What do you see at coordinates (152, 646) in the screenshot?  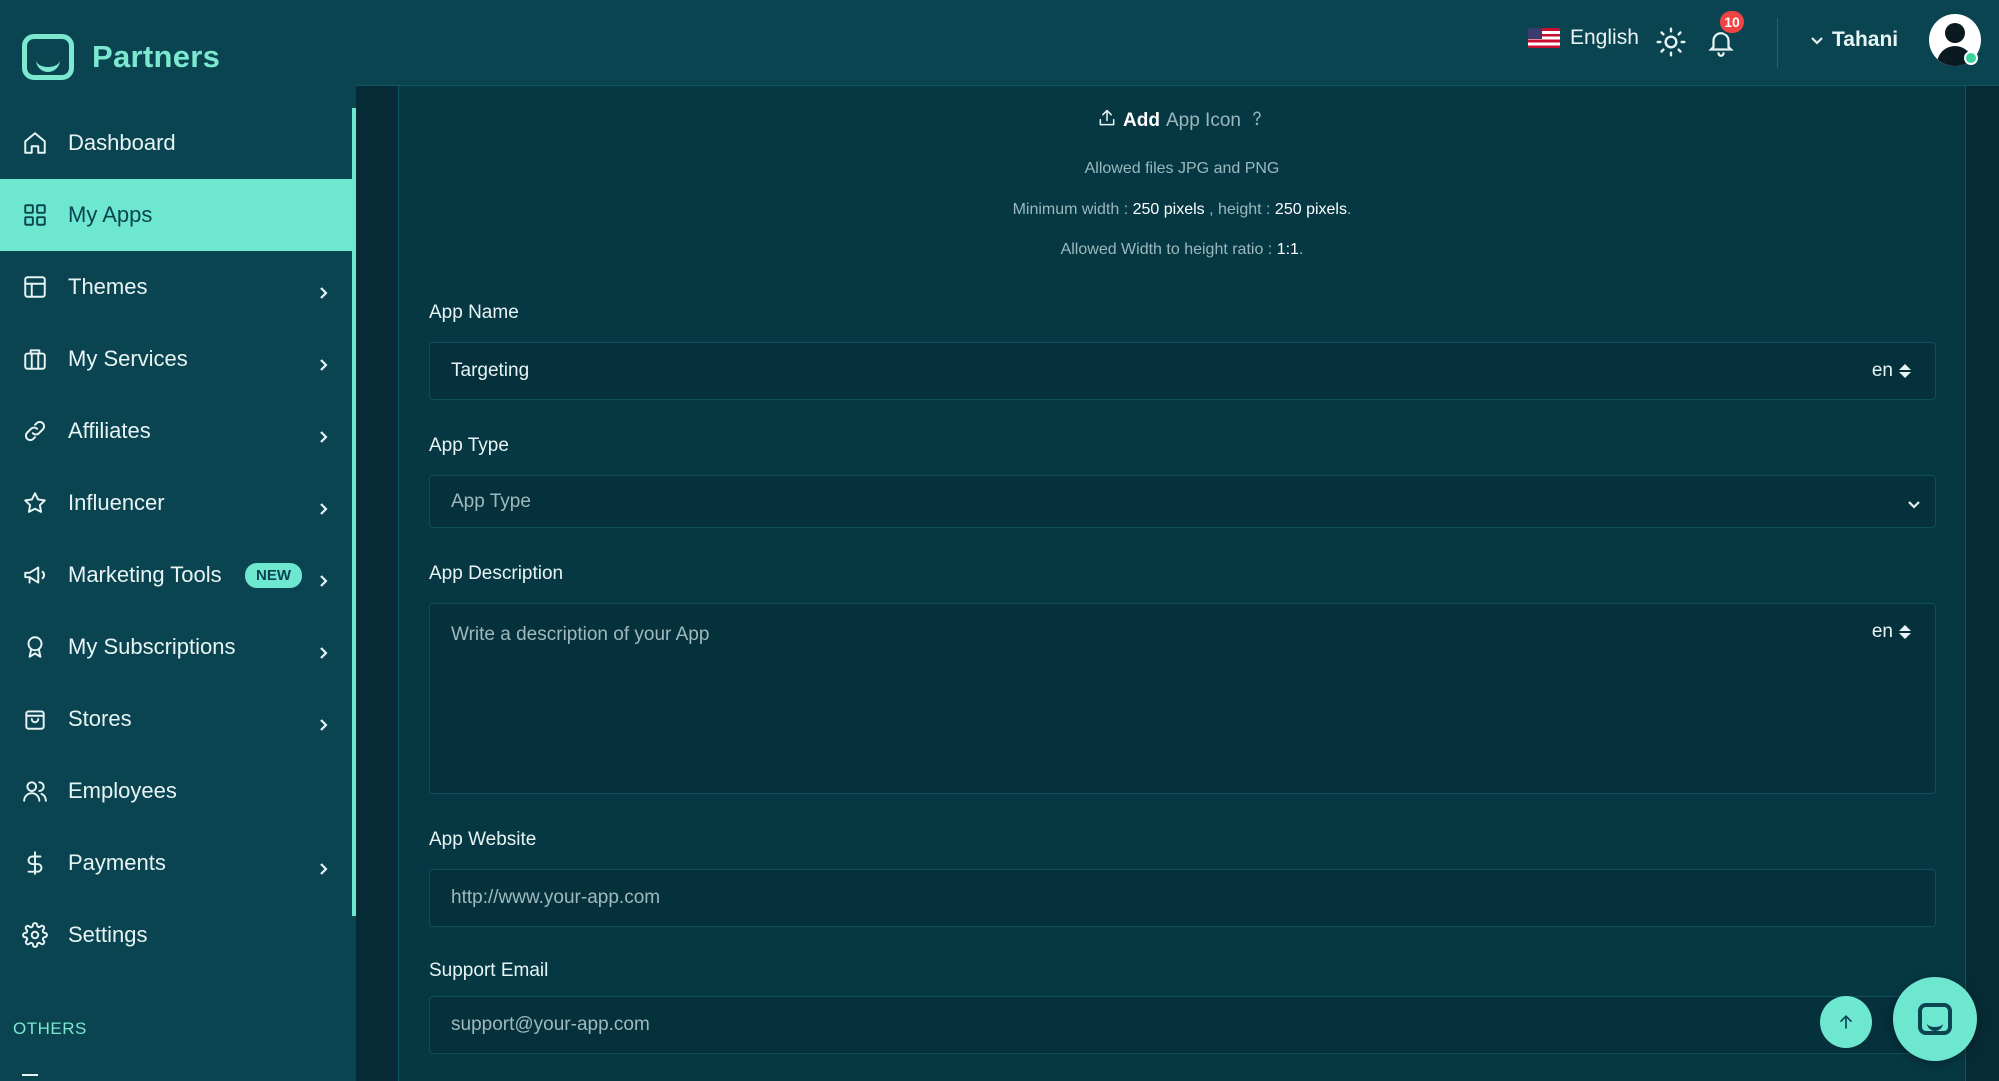 I see `sidebar-item-label: My Subscriptions` at bounding box center [152, 646].